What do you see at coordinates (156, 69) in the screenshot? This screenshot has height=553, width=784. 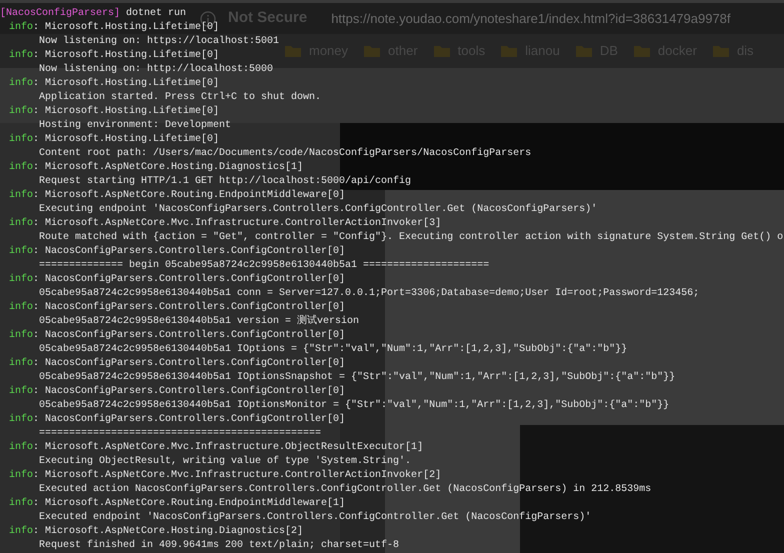 I see `log-message: Now listening on: http://localhost:5000` at bounding box center [156, 69].